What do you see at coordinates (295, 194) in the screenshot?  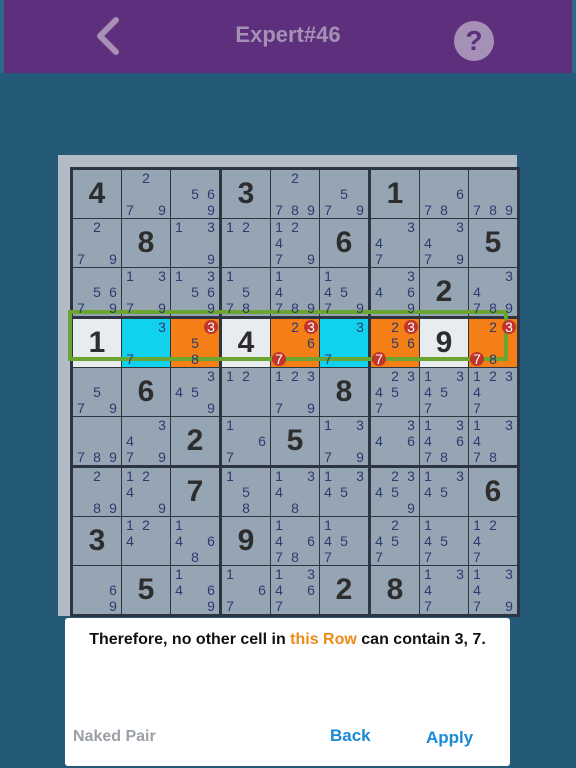 I see `cell-r1c5: 2789` at bounding box center [295, 194].